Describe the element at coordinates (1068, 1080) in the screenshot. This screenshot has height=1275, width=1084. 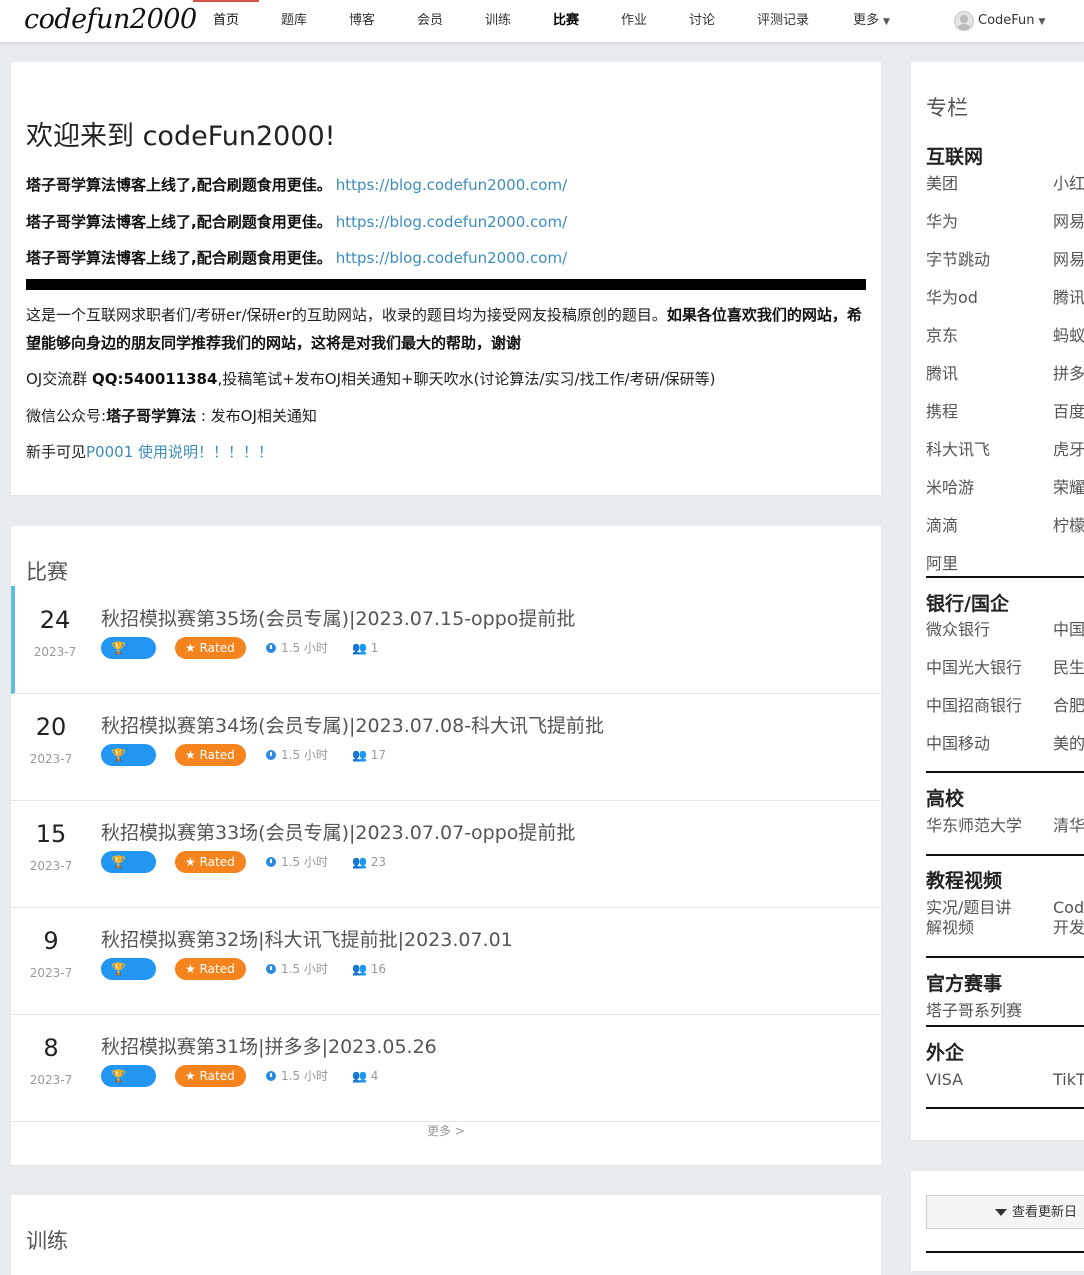
I see `company-link: TikTo` at that location.